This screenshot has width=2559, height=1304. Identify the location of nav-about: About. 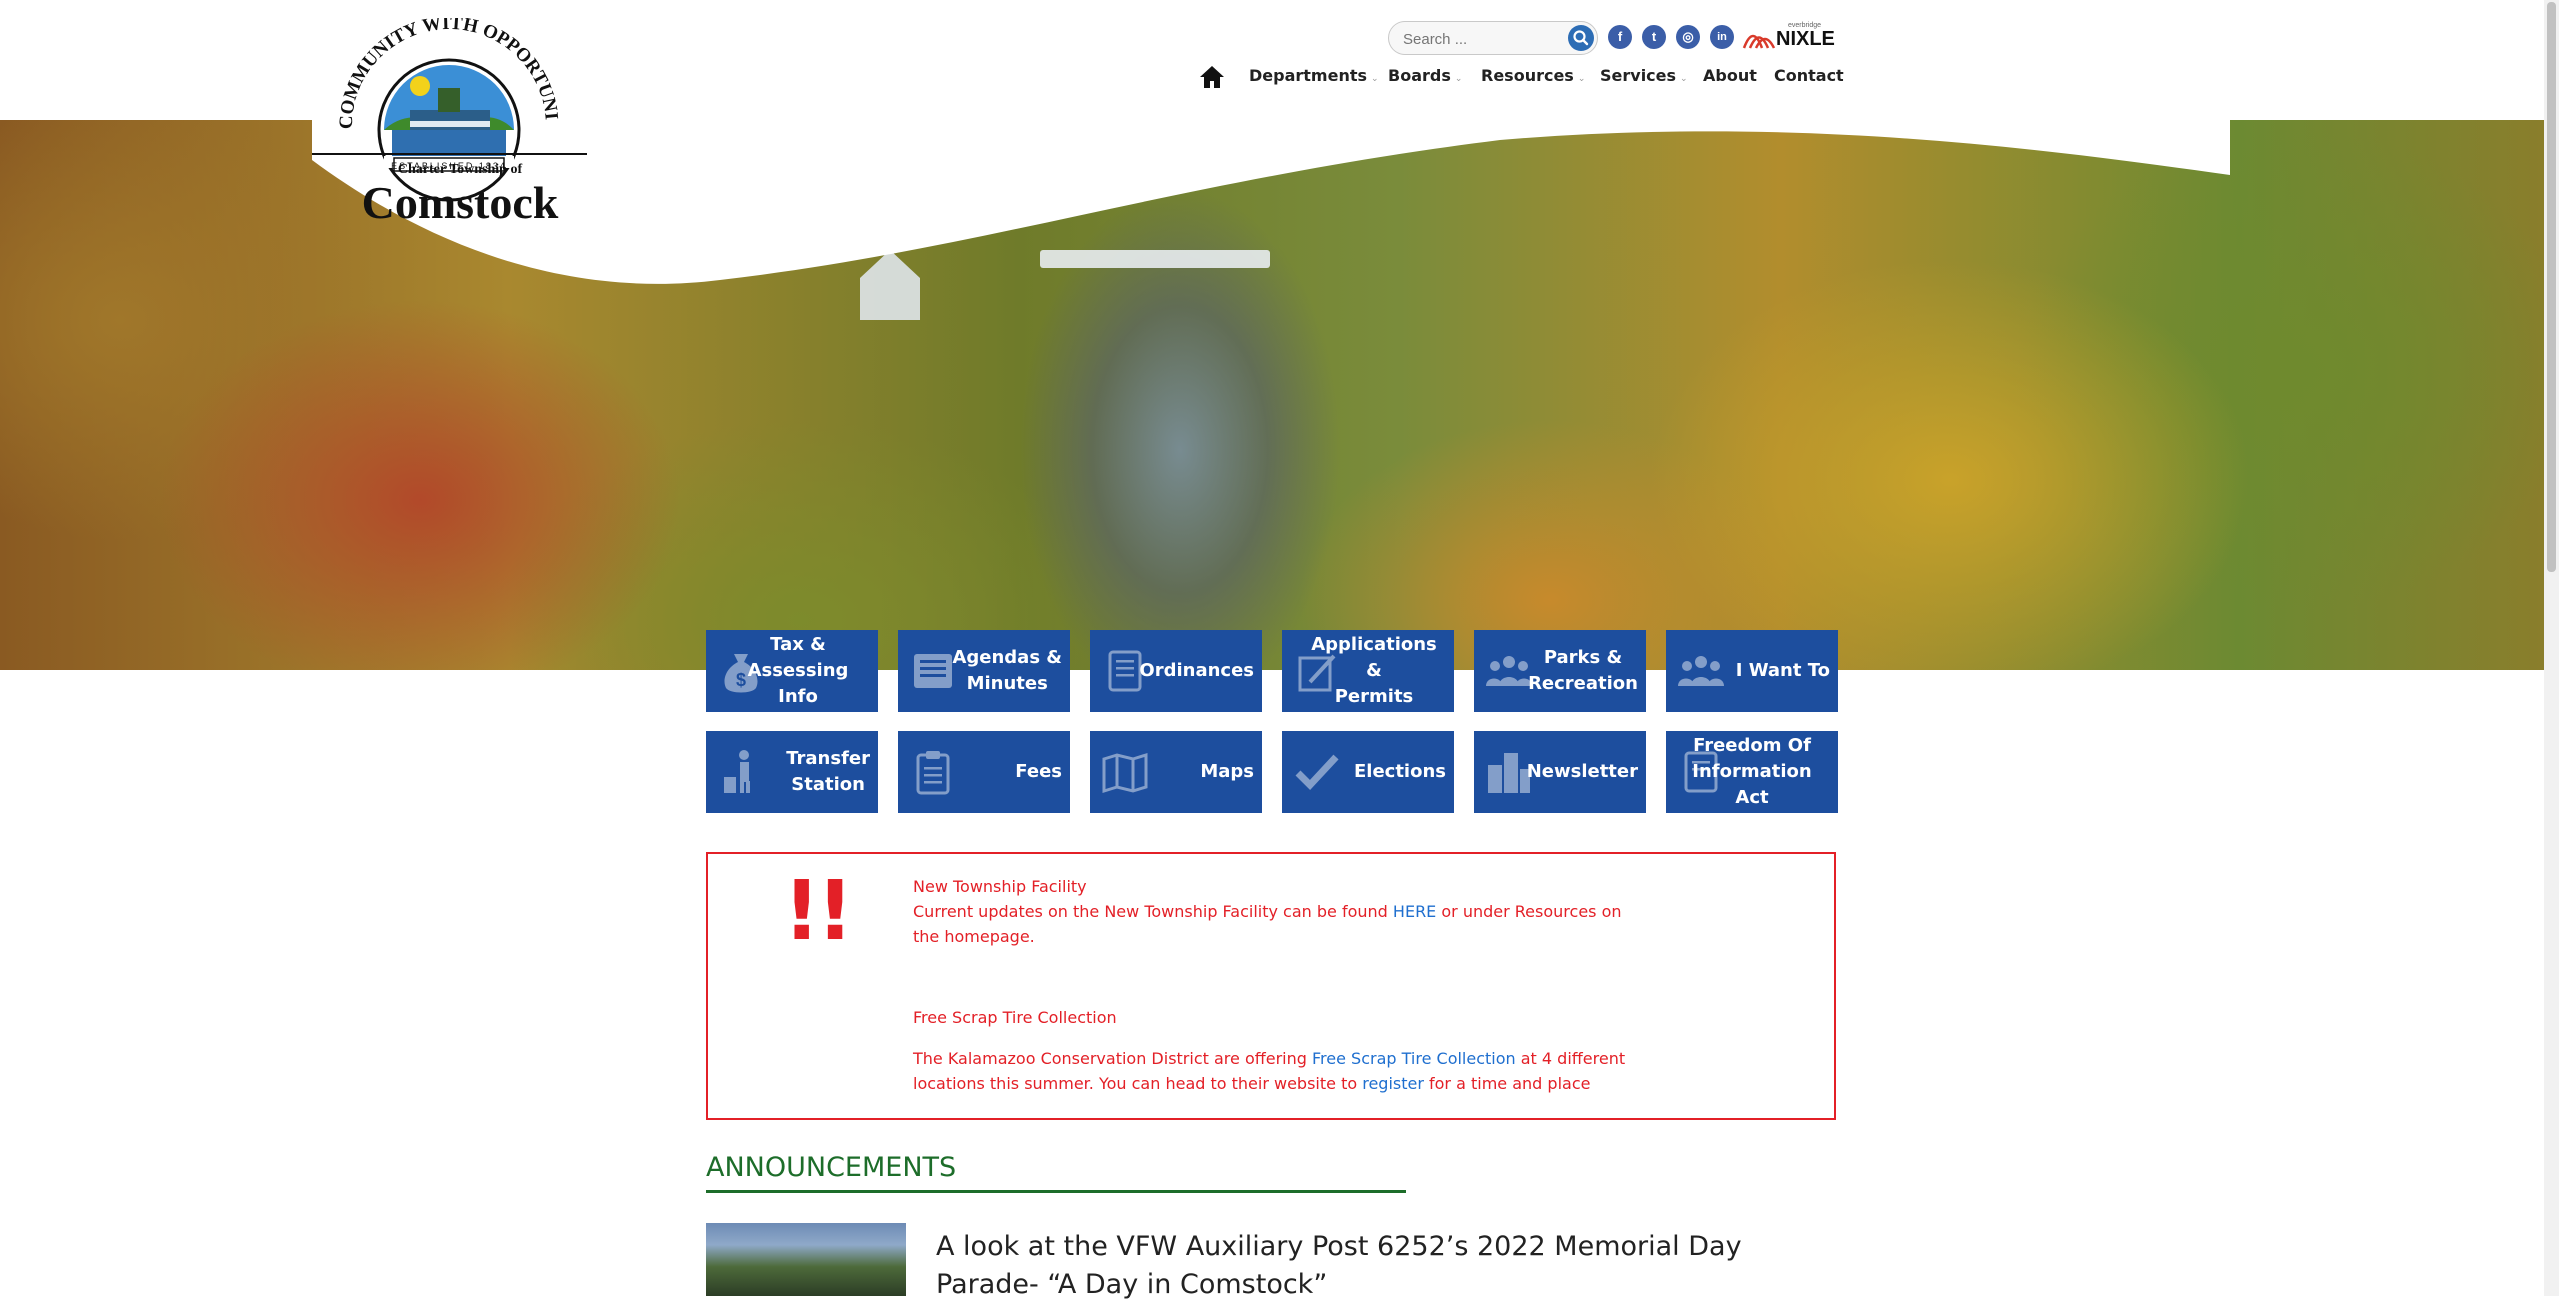
(1730, 79).